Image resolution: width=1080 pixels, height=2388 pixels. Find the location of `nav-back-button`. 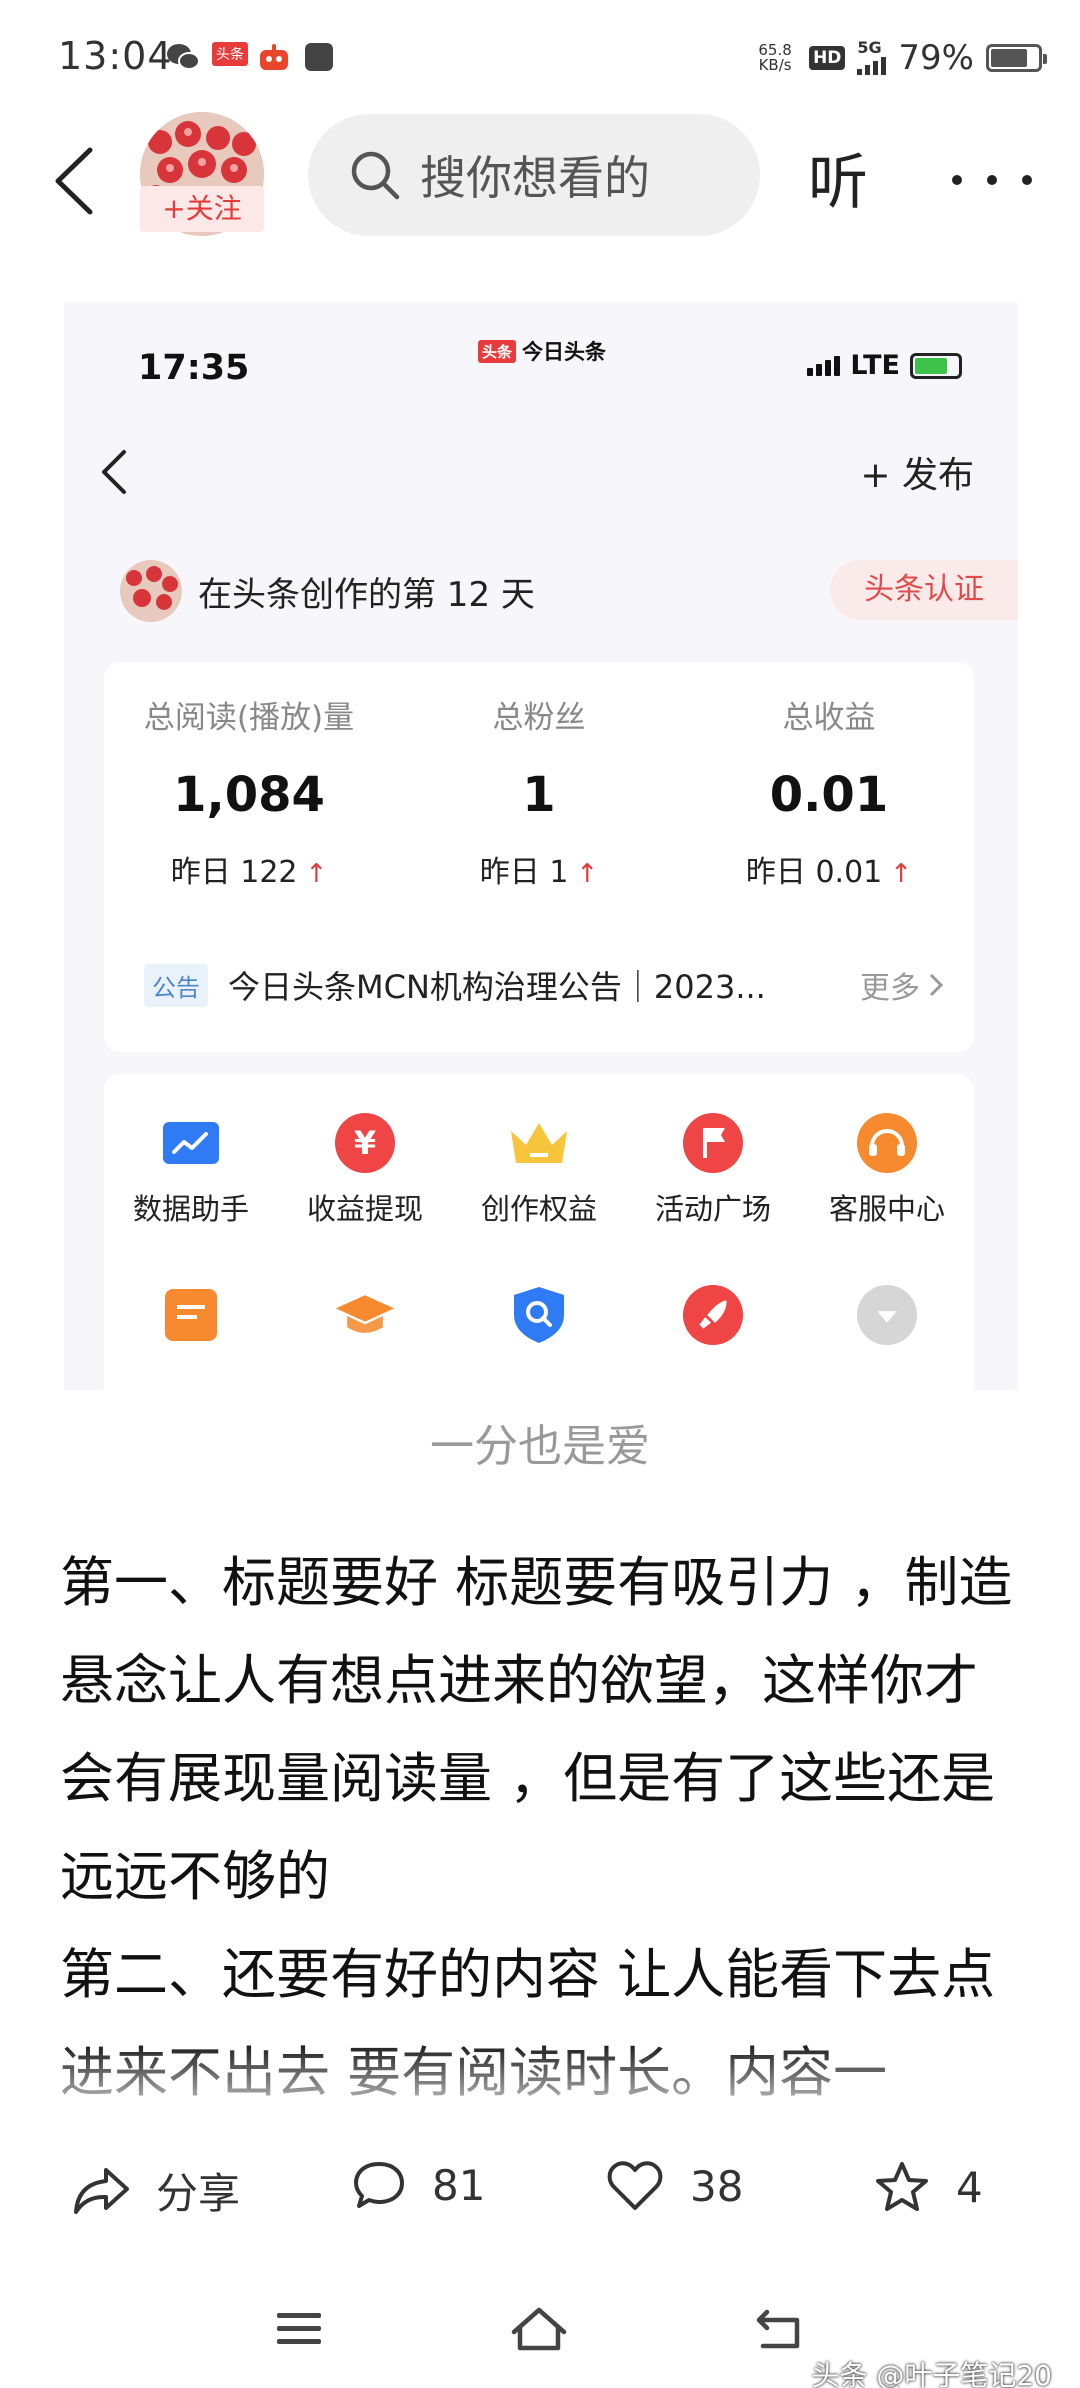

nav-back-button is located at coordinates (779, 2329).